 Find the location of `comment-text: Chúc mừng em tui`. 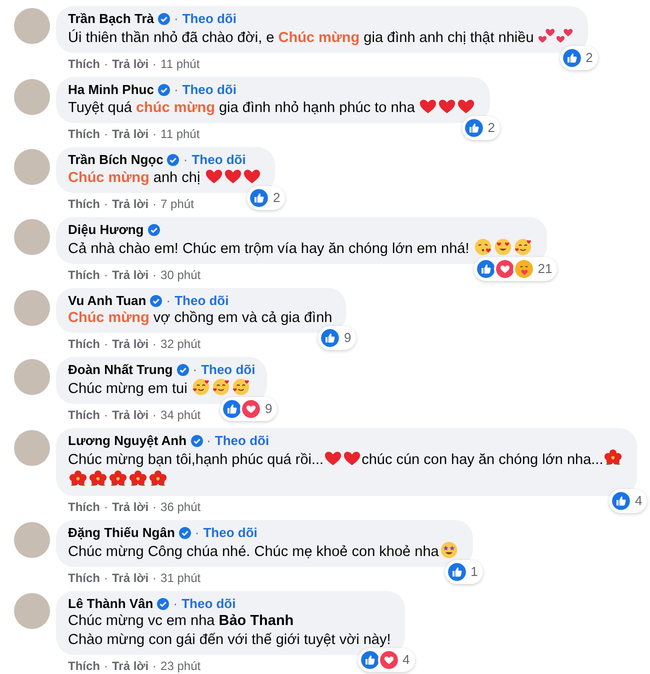

comment-text: Chúc mừng em tui is located at coordinates (128, 389).